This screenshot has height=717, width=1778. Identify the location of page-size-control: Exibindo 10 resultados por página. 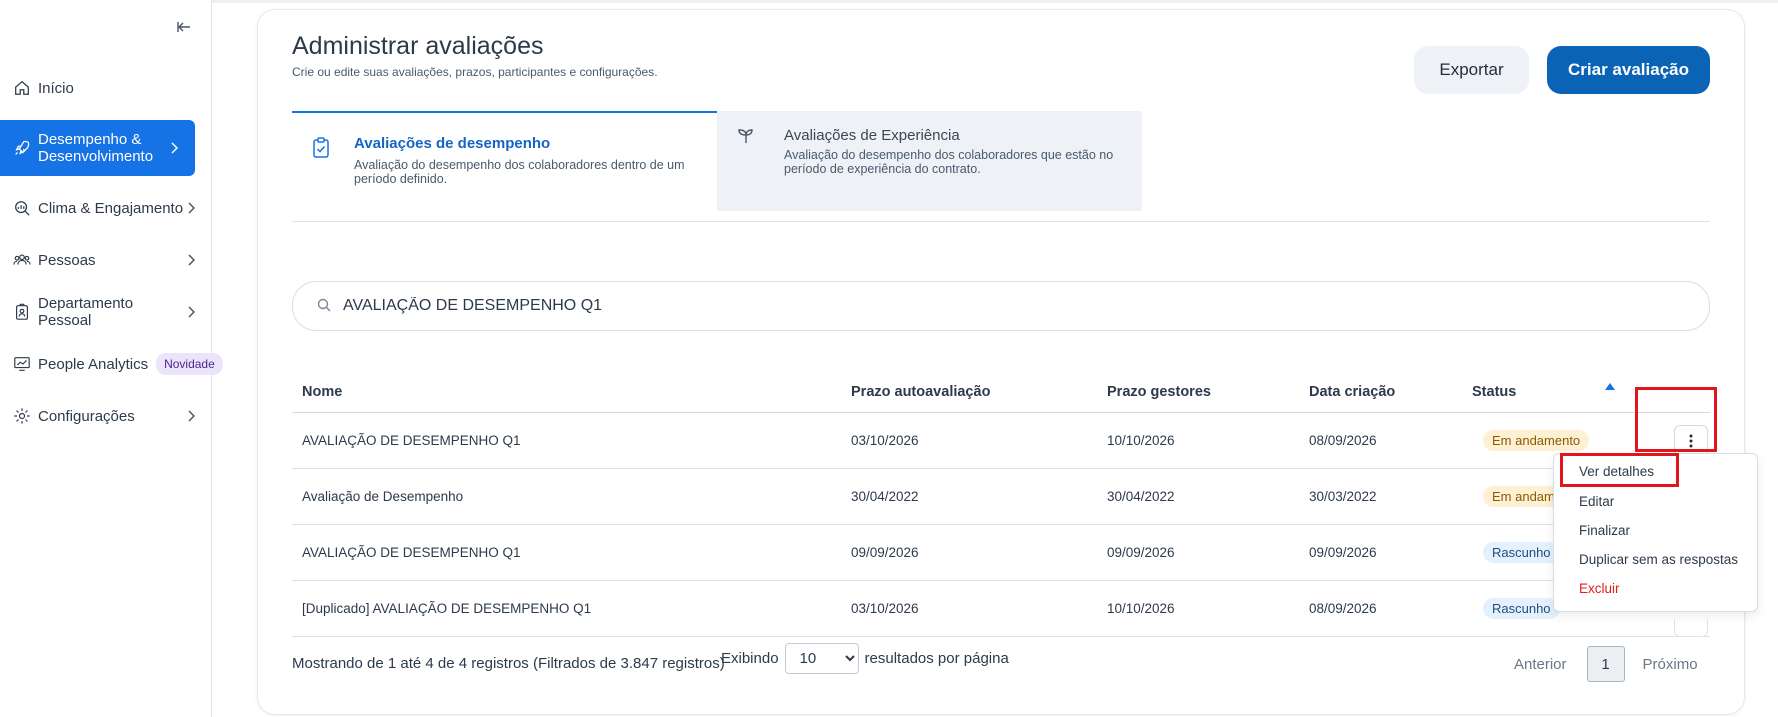
(865, 658).